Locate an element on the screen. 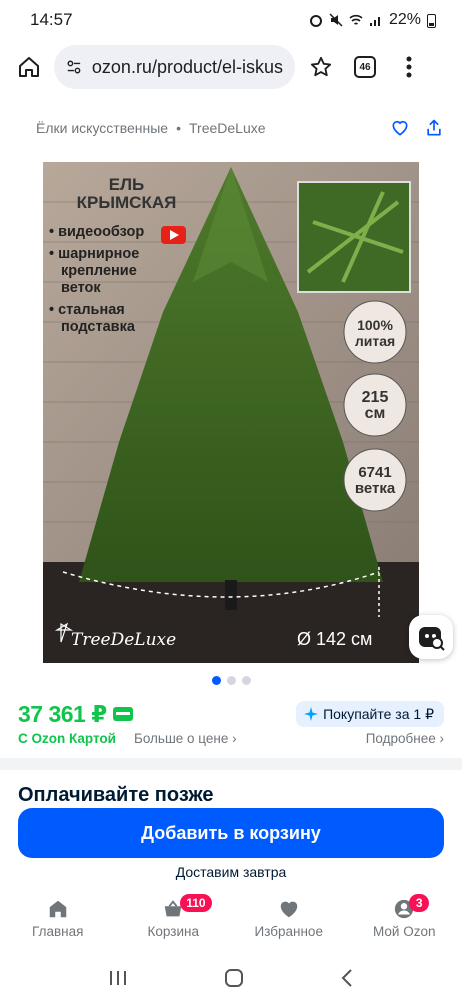  status-time: 14:57 is located at coordinates (51, 19).